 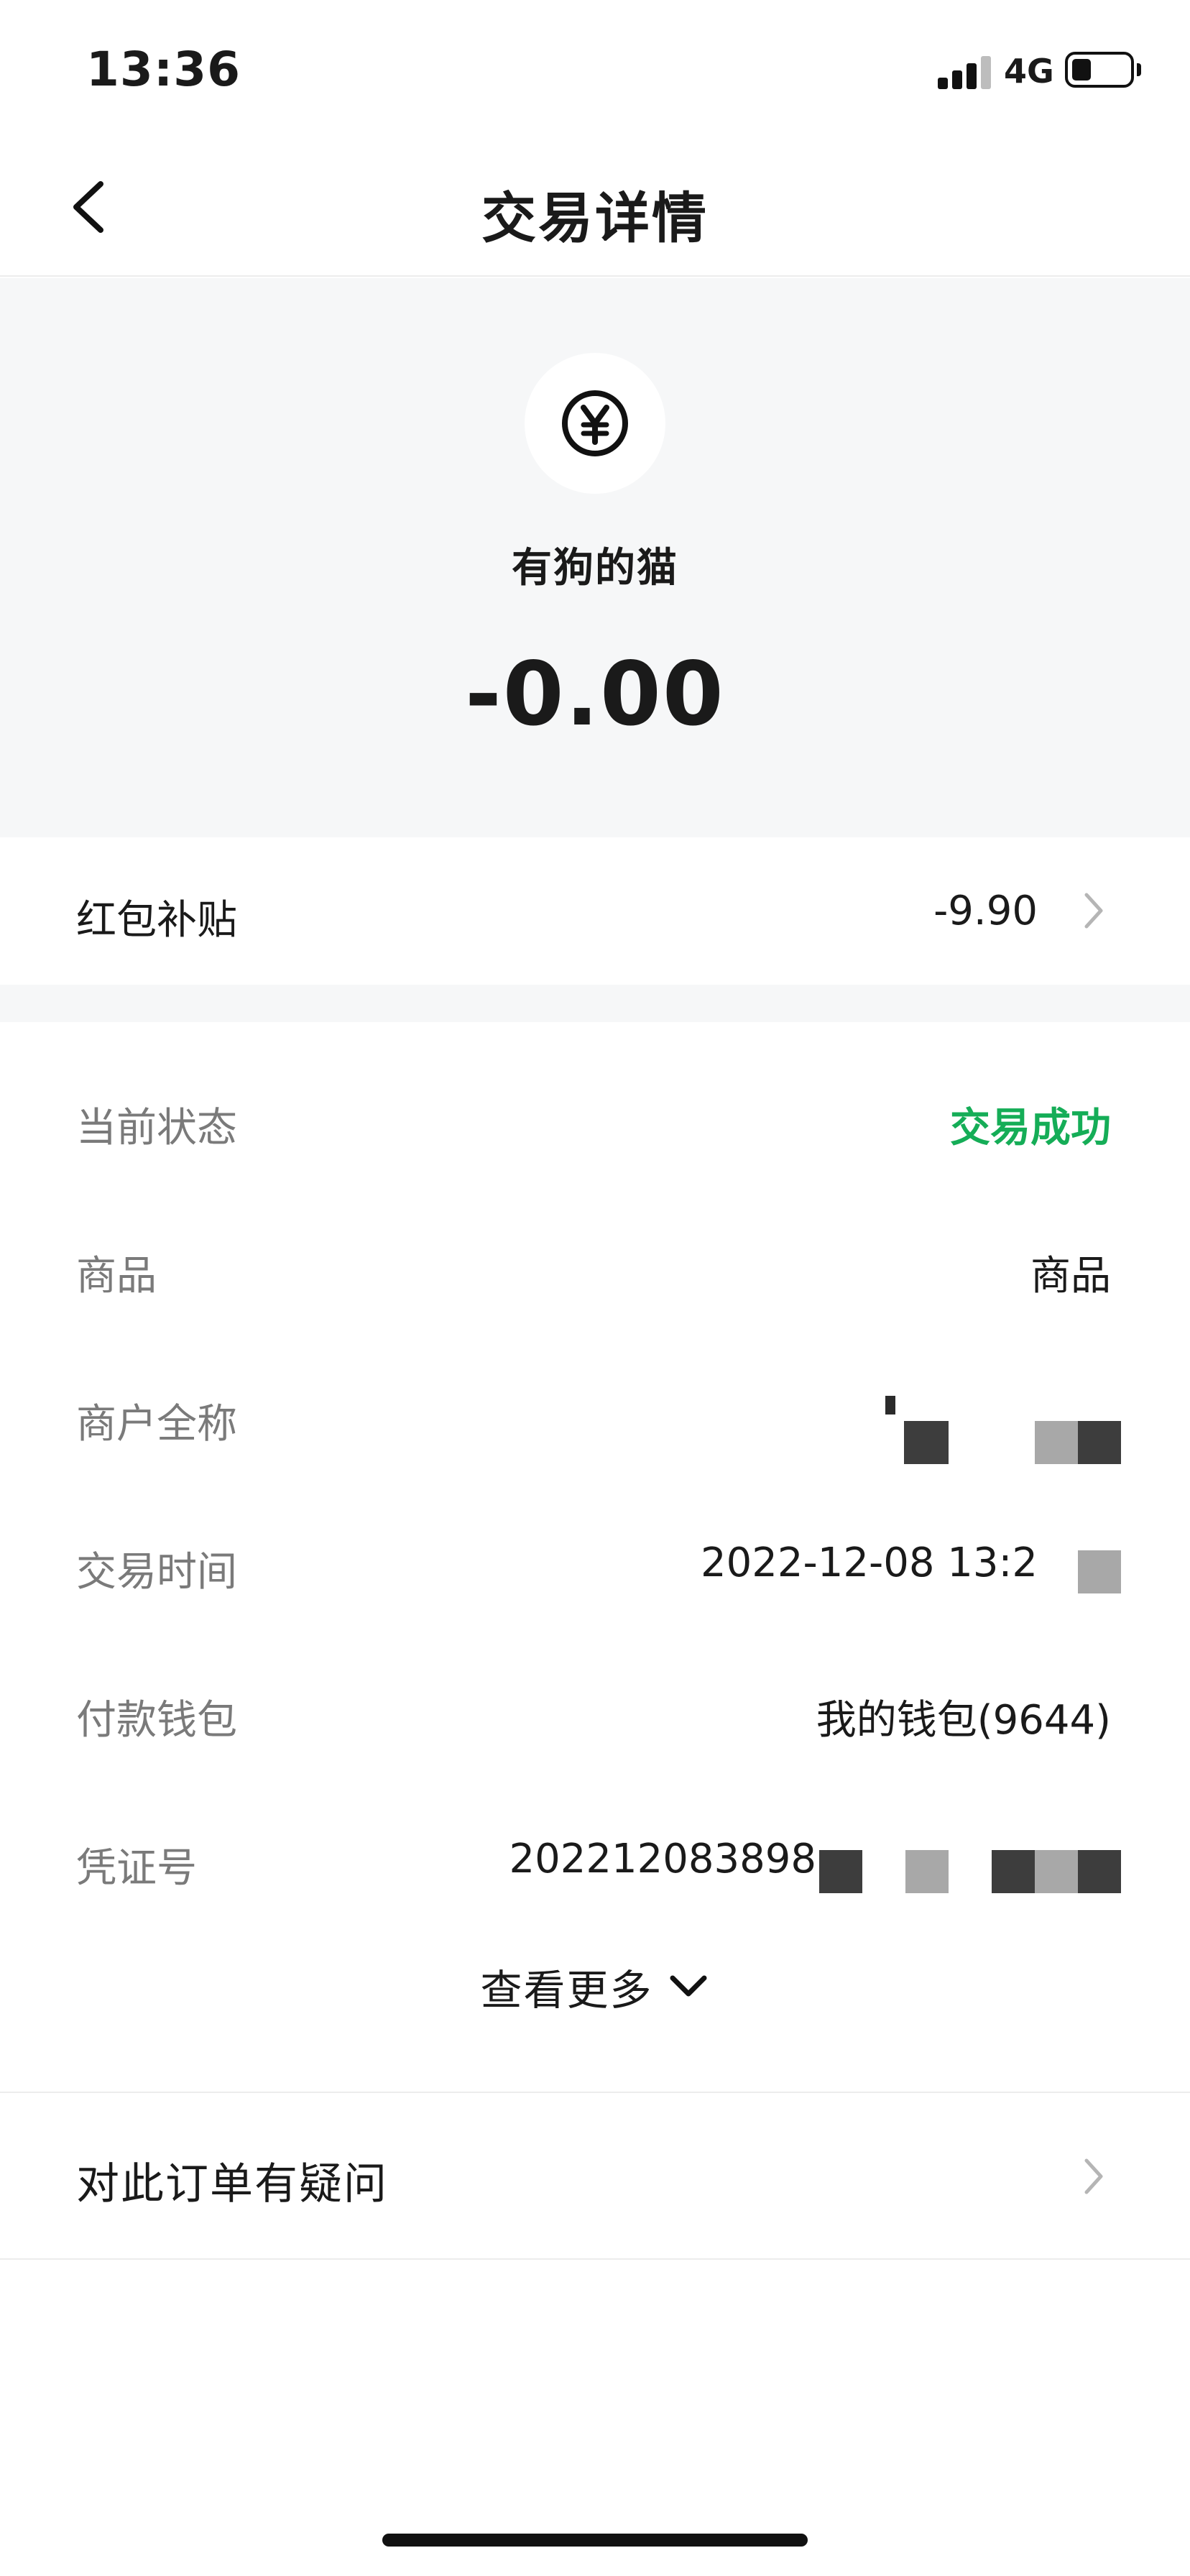 What do you see at coordinates (595, 911) in the screenshot?
I see `subsidy-row: 红包补贴 -9.90` at bounding box center [595, 911].